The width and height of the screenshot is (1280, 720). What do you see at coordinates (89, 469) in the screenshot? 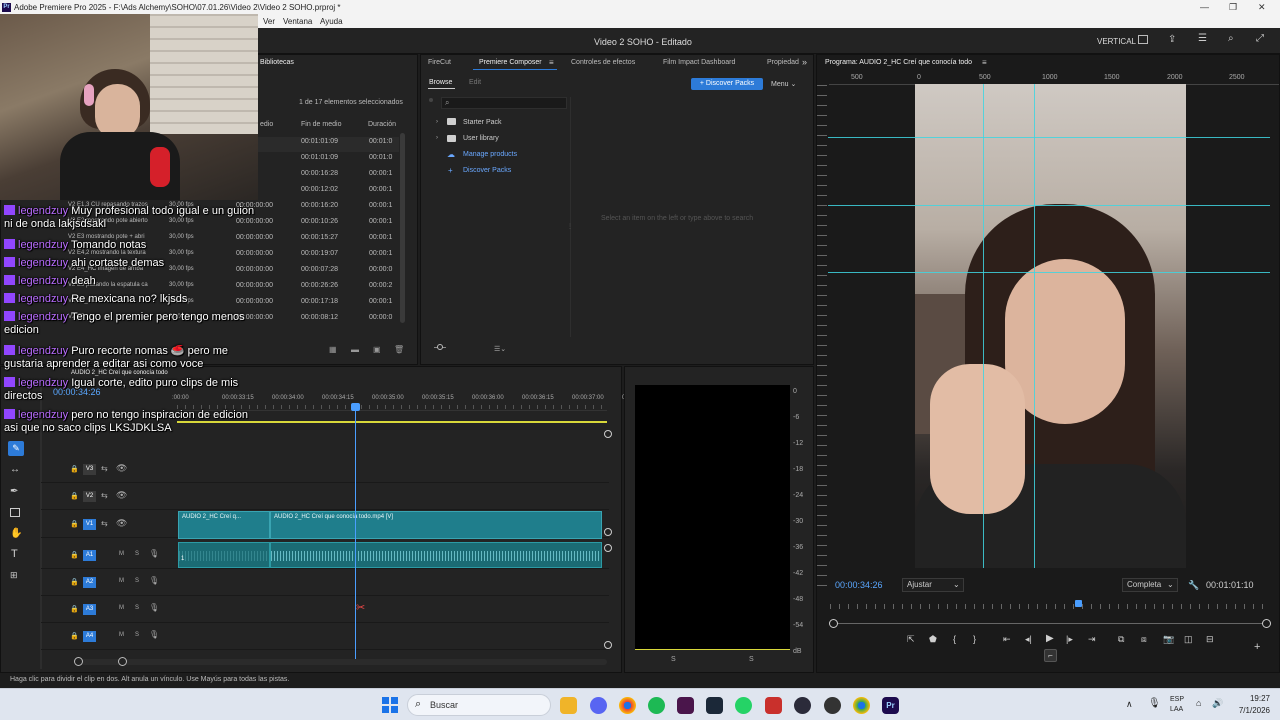
I see `track-target-v3: V3` at bounding box center [89, 469].